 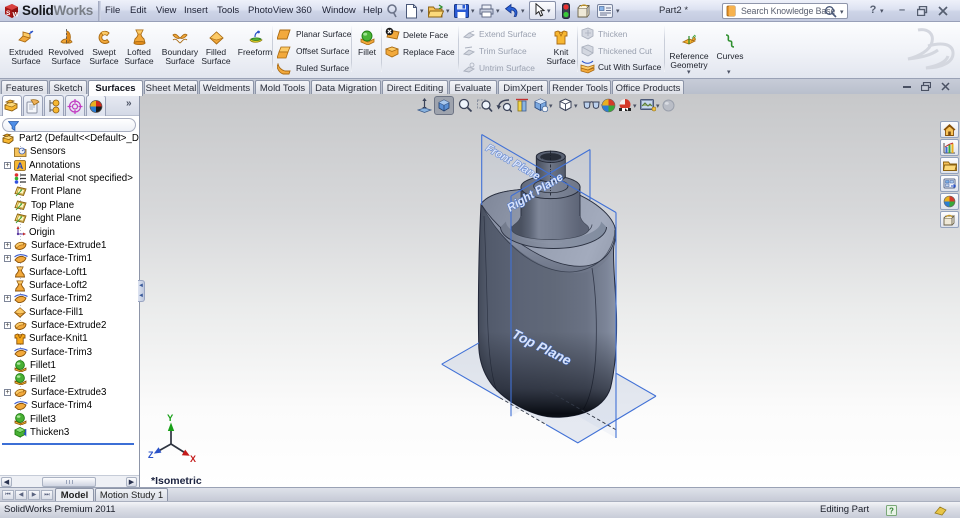 I want to click on svg-text: Y, so click(x=170, y=418).